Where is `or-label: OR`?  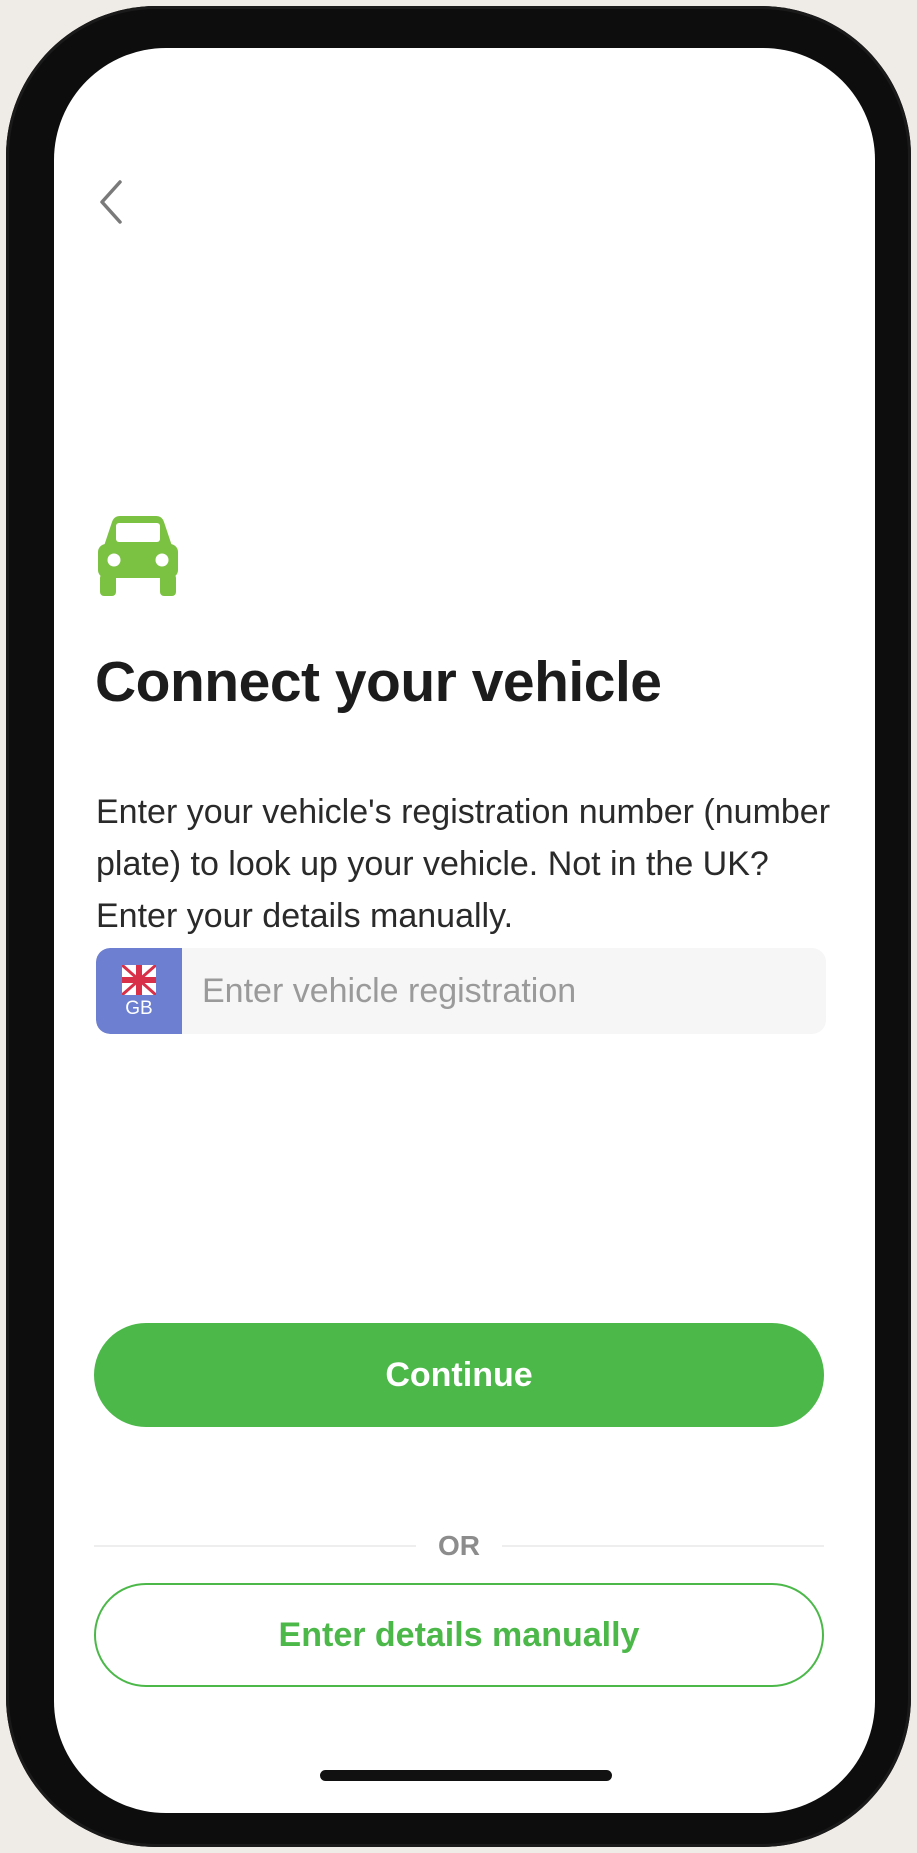 or-label: OR is located at coordinates (459, 1545).